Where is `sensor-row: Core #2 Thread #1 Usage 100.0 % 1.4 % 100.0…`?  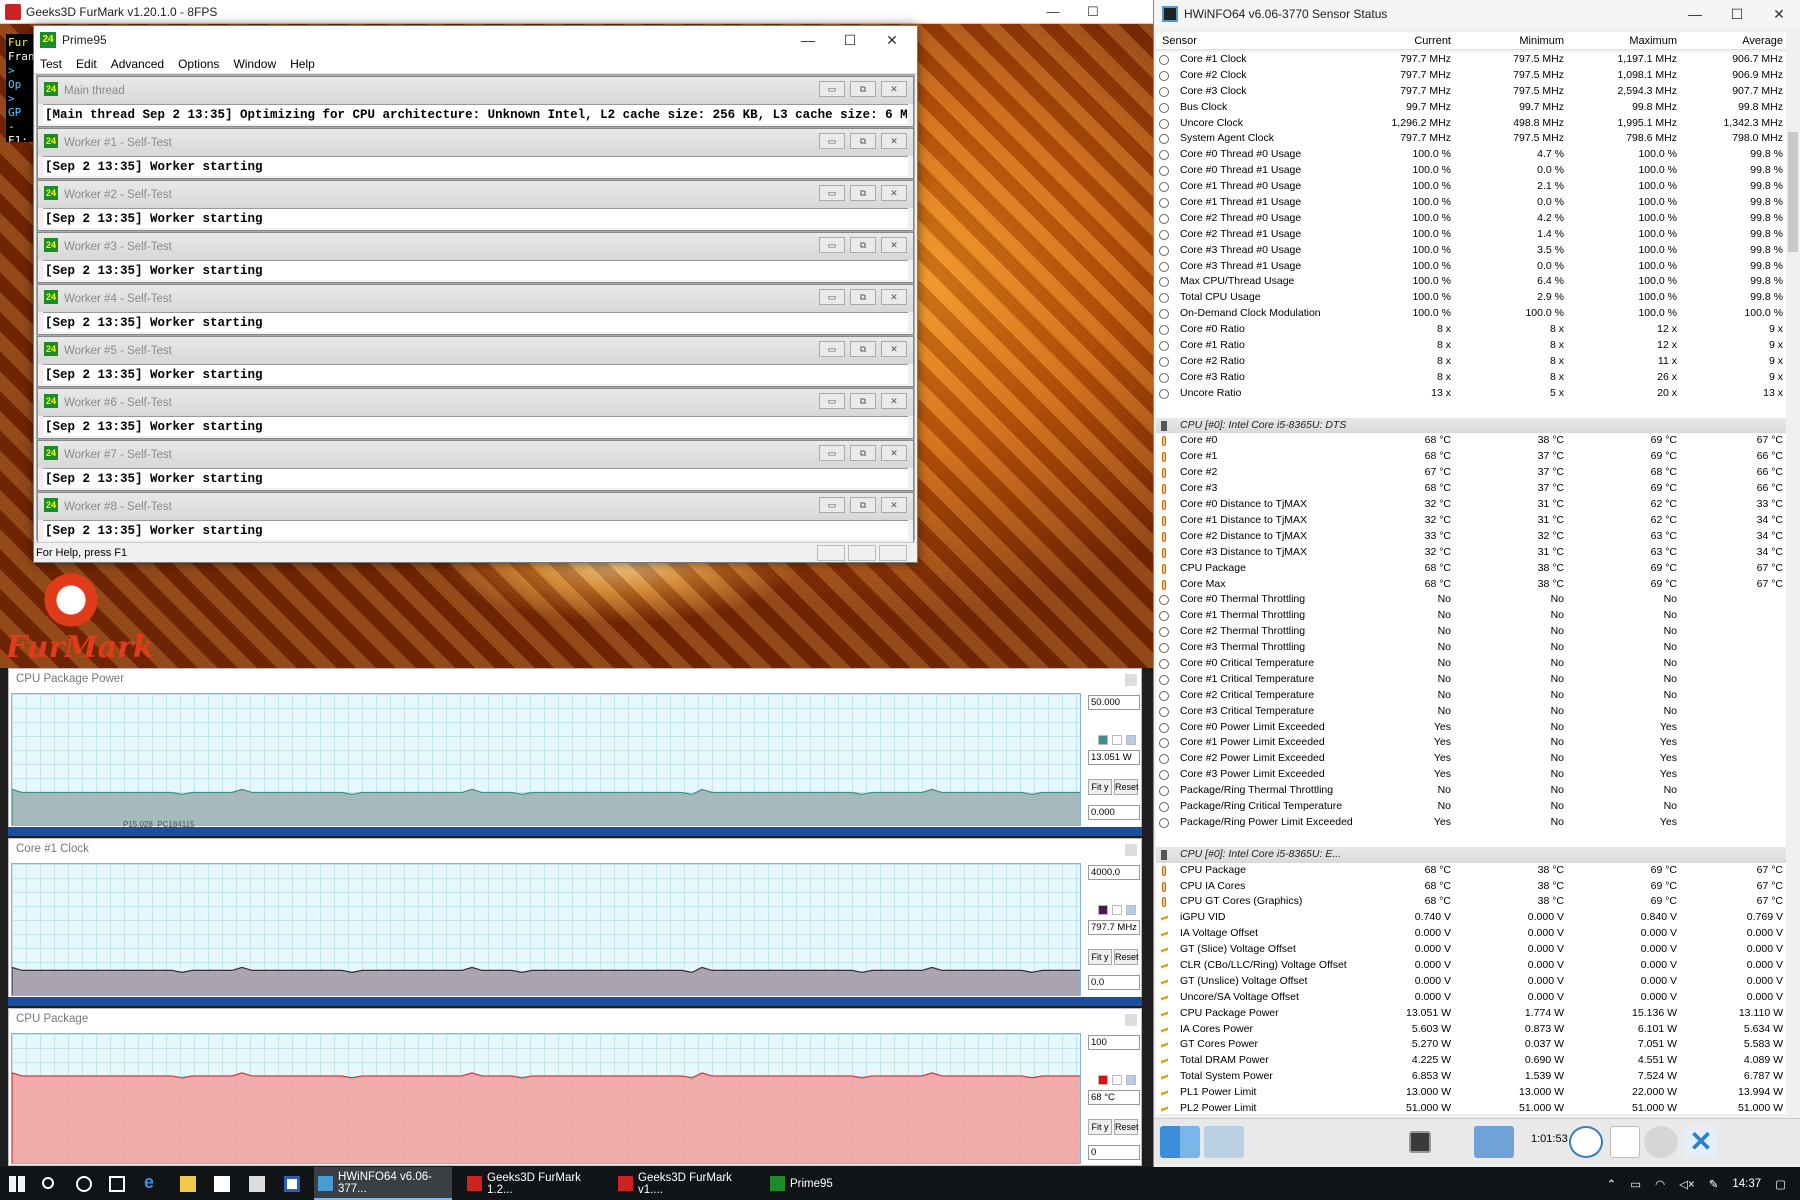
sensor-row: Core #2 Thread #1 Usage 100.0 % 1.4 % 100.0… is located at coordinates (1471, 235).